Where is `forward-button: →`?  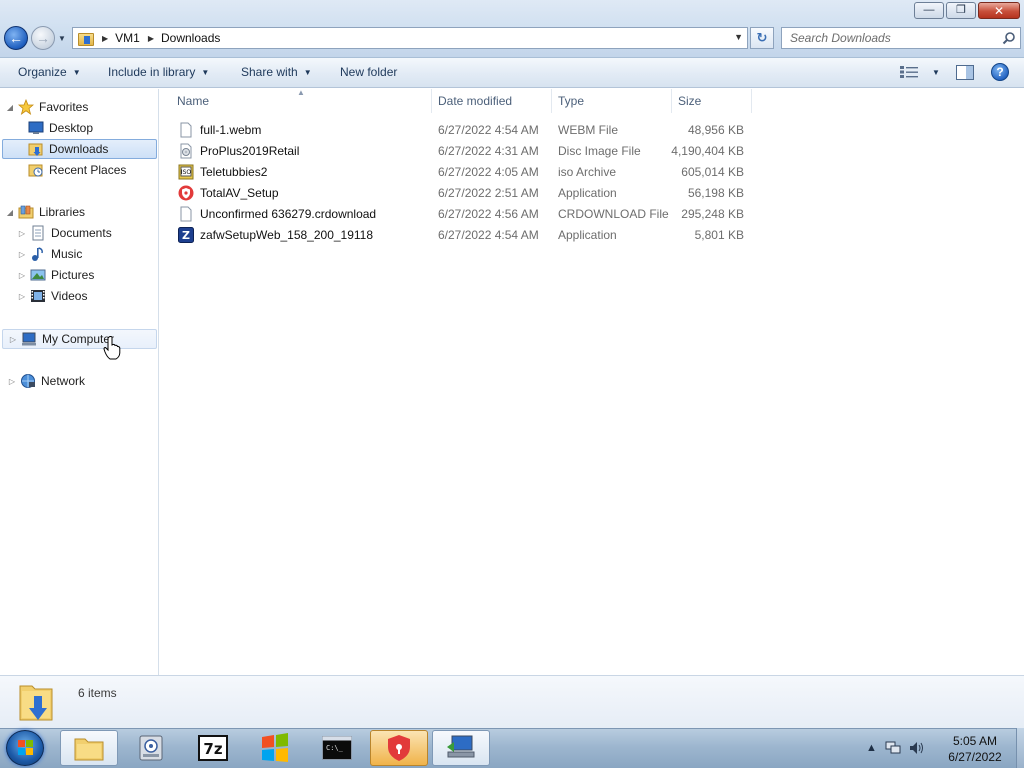
forward-button: → is located at coordinates (43, 38).